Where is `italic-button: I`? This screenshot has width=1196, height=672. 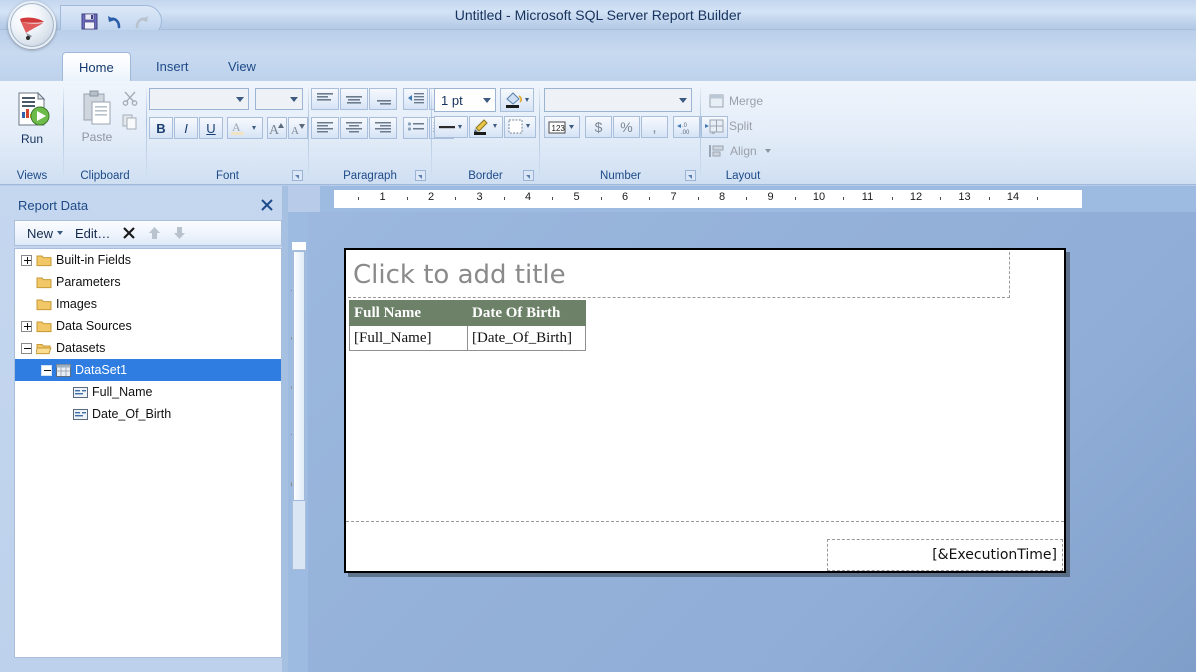 italic-button: I is located at coordinates (186, 128).